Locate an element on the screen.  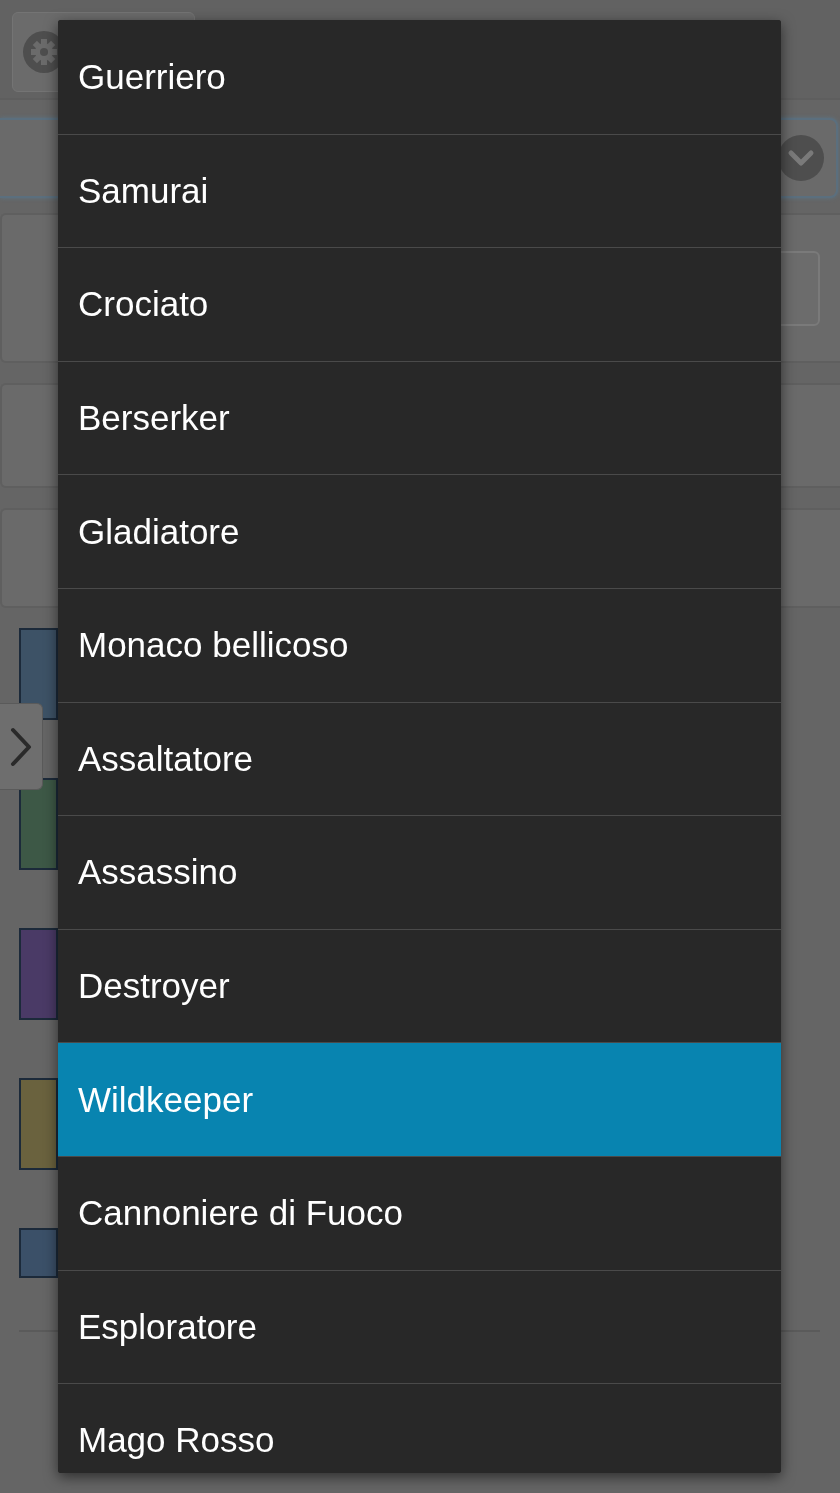
photo-placeholder is located at coordinates (38, 1253).